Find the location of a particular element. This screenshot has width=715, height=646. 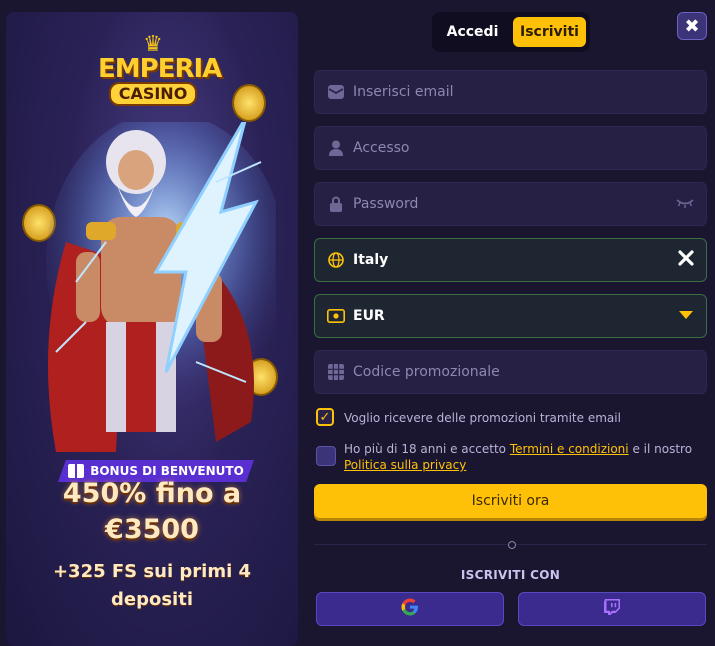

coin-icon is located at coordinates (249, 103).